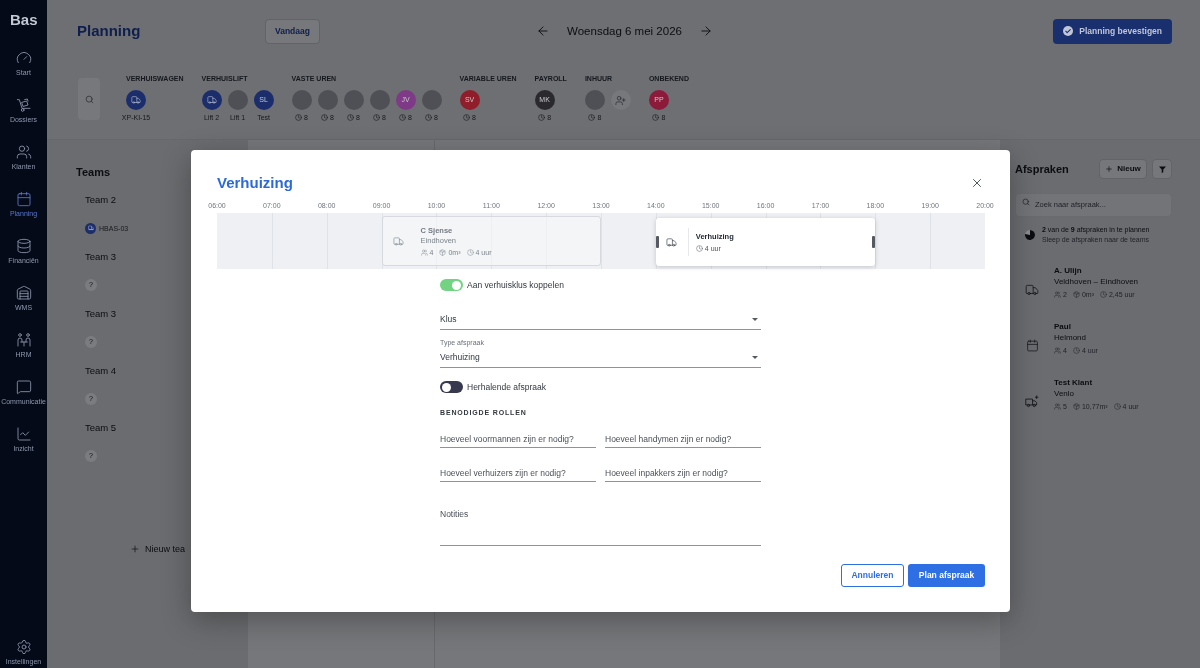  What do you see at coordinates (506, 387) in the screenshot?
I see `toggle-label: Herhalende afspraak` at bounding box center [506, 387].